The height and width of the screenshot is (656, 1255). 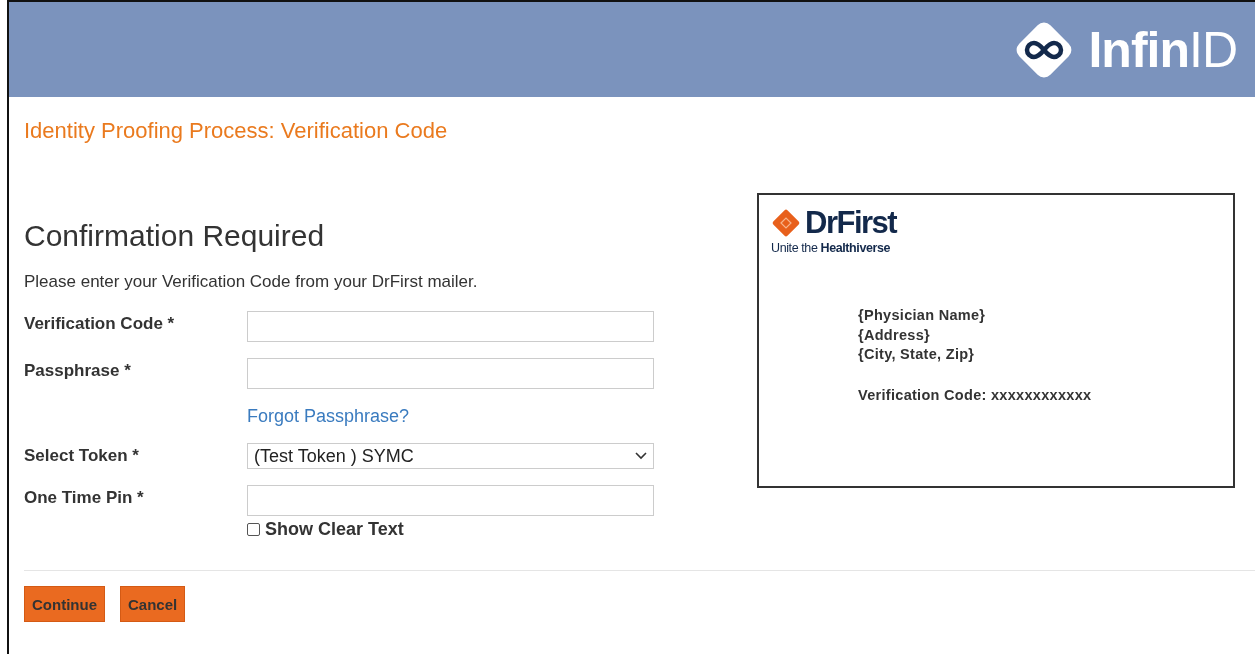 I want to click on field-label: Passphrase *, so click(x=78, y=370).